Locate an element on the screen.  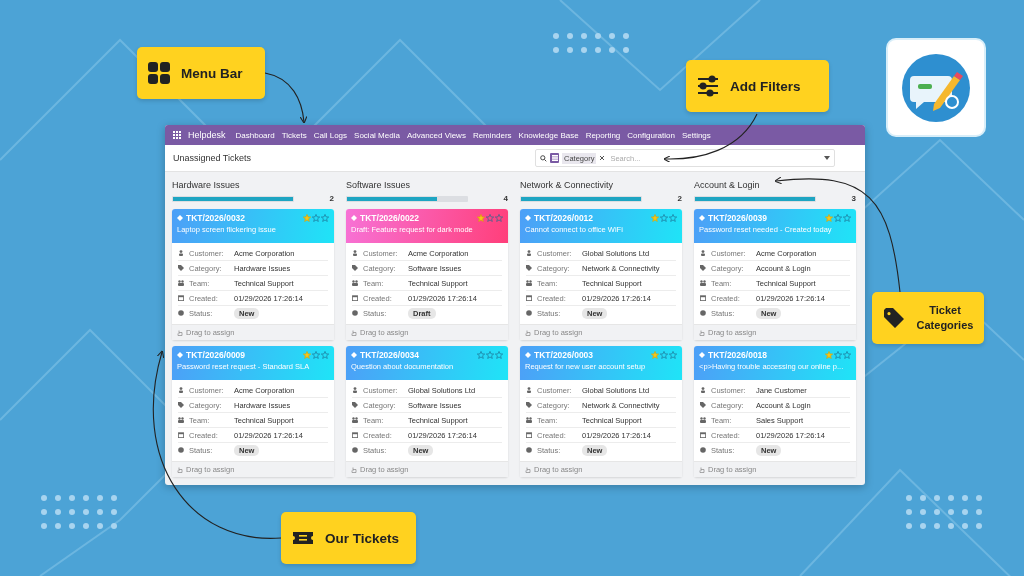
leader-line is located at coordinates (286, 98).